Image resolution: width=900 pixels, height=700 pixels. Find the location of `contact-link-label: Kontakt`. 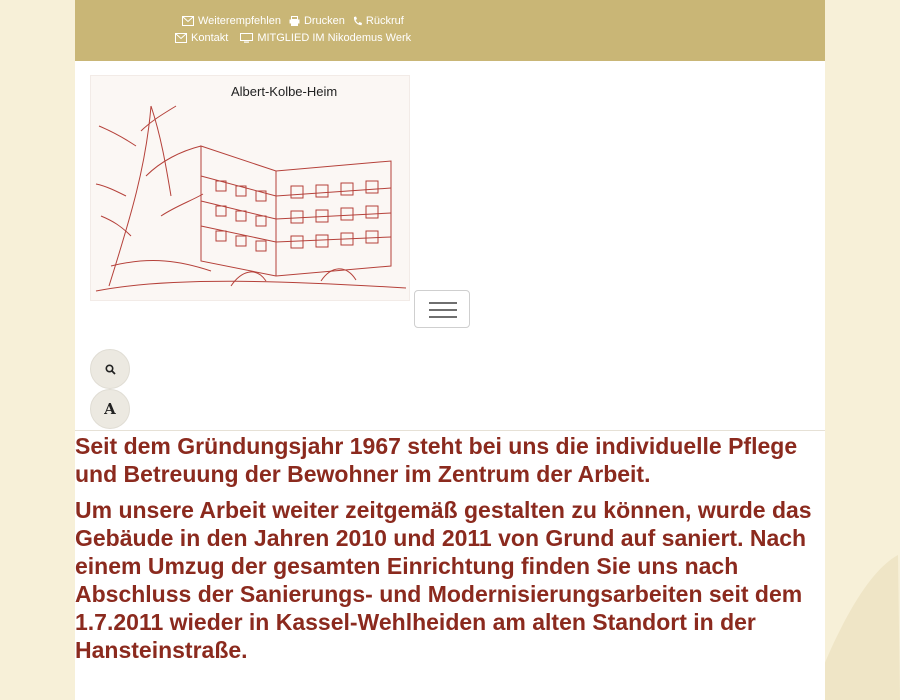

contact-link-label: Kontakt is located at coordinates (210, 38).